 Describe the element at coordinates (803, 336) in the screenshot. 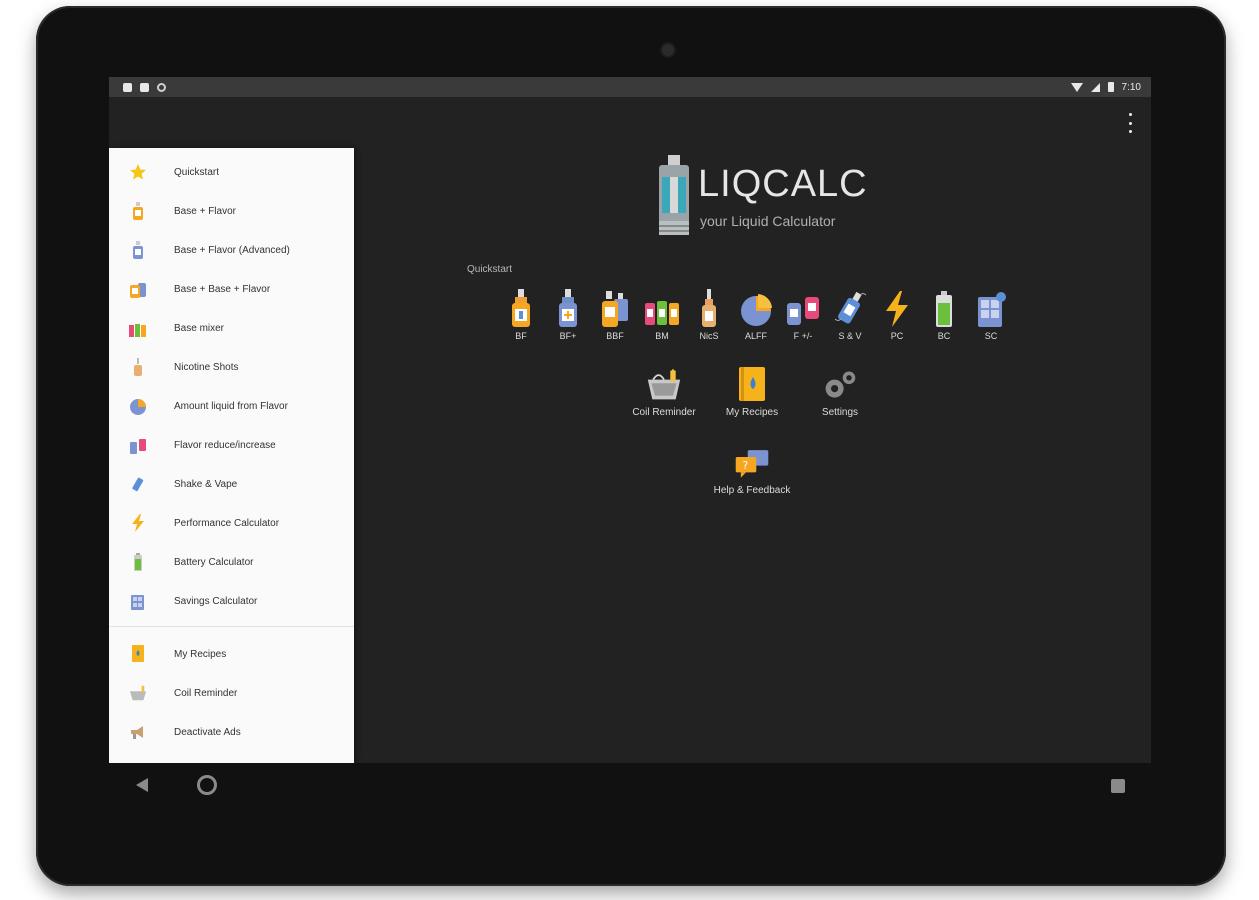

I see `quickstart-label: F +/-` at that location.